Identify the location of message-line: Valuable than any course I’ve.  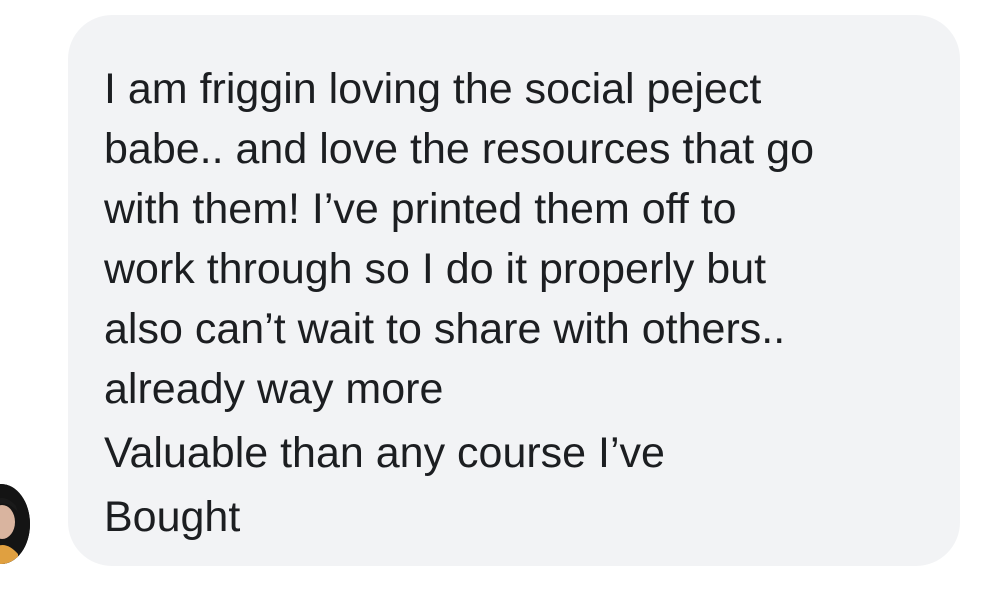
(384, 453).